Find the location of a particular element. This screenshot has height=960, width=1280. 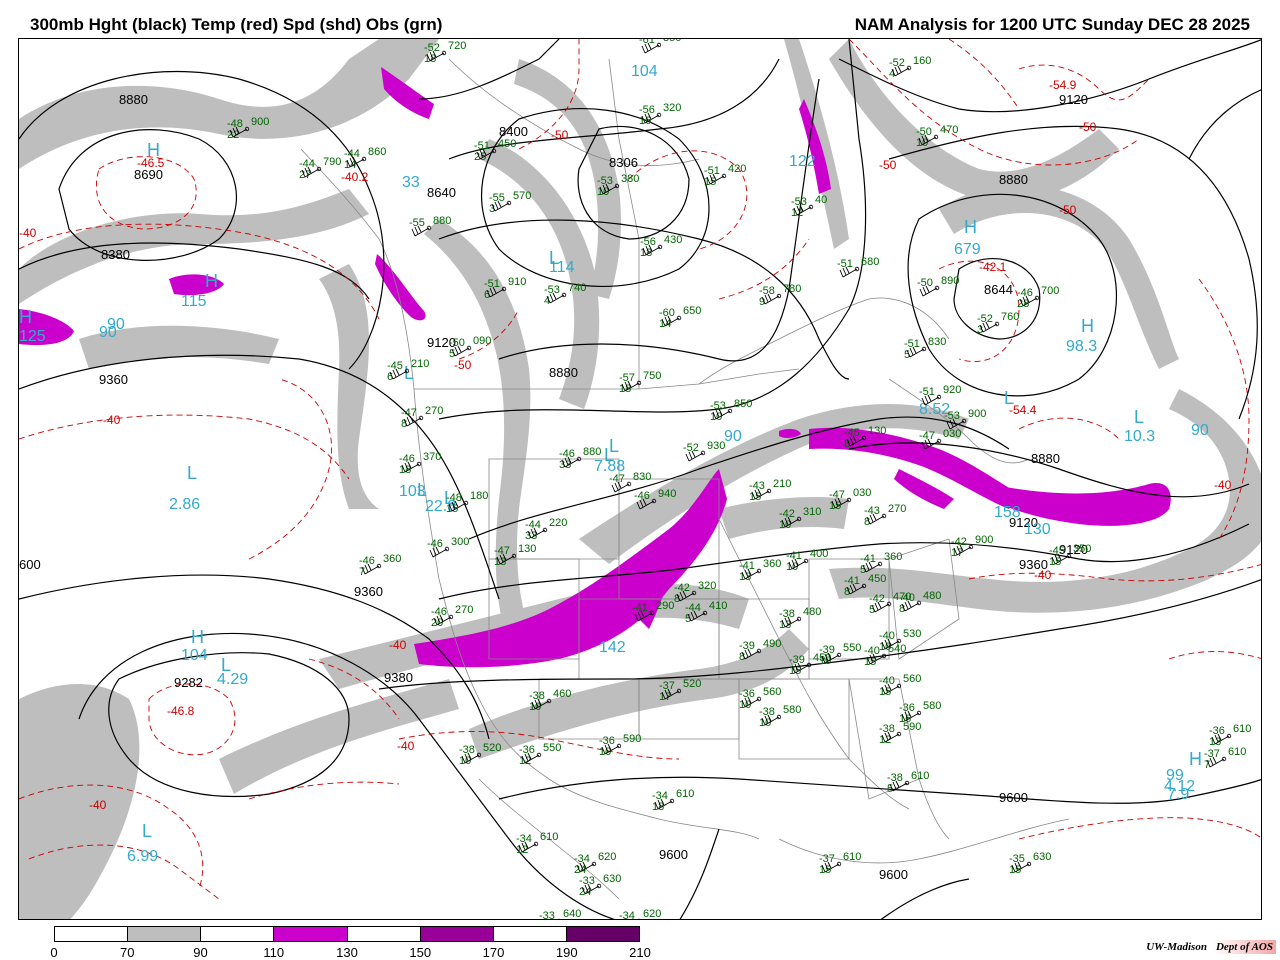

speed-label: 33 is located at coordinates (411, 182).